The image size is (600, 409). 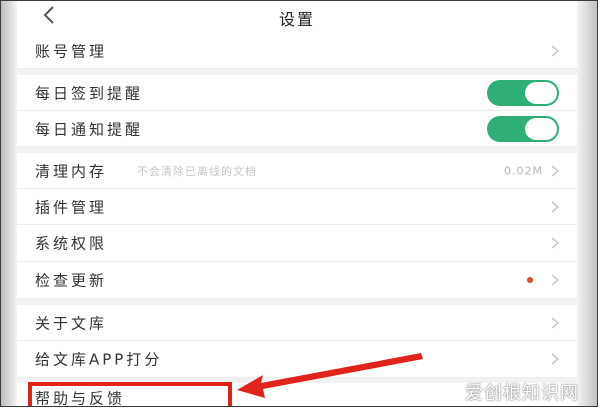 What do you see at coordinates (522, 393) in the screenshot?
I see `watermark: 爱创根知识网` at bounding box center [522, 393].